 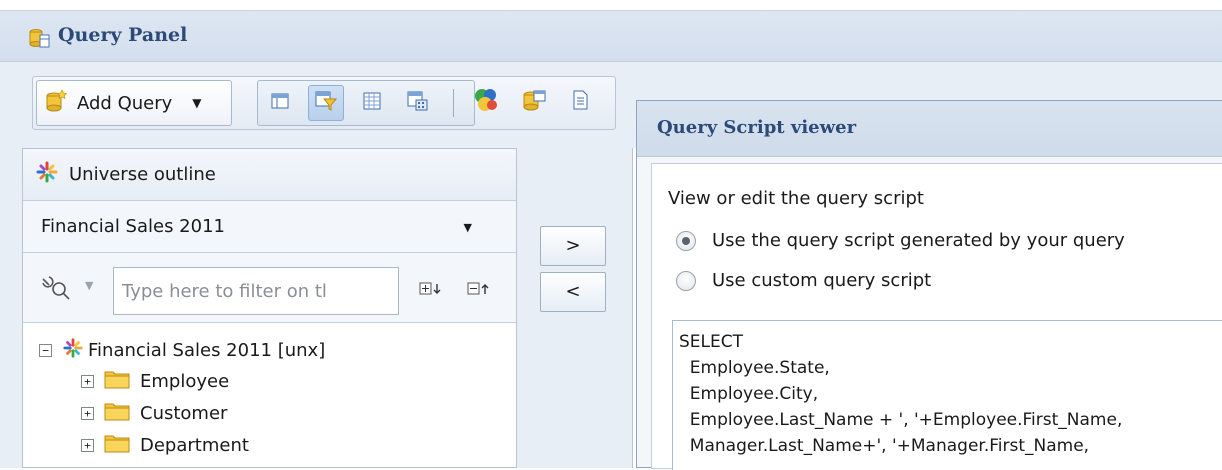 I want to click on query-properties-icon, so click(x=418, y=103).